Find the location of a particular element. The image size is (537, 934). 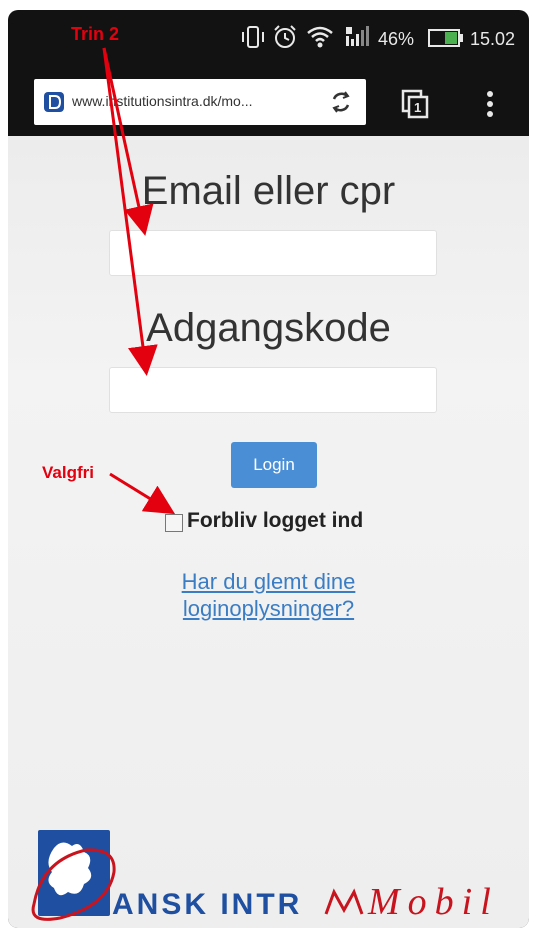

dansk-intra-mobil-logo: ANSK INTR Mobil is located at coordinates (274, 877).